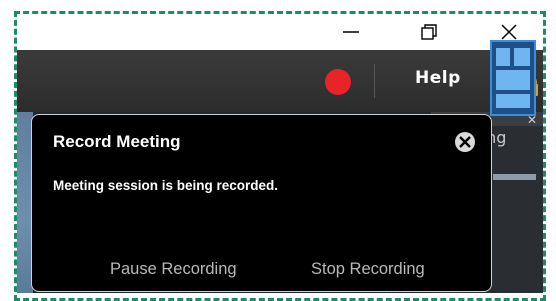 This screenshot has height=301, width=556. I want to click on minimize-icon, so click(351, 32).